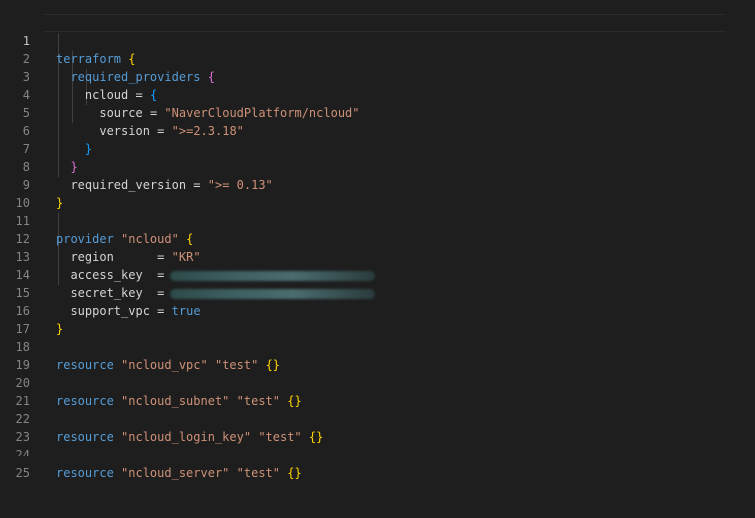 This screenshot has height=518, width=755. Describe the element at coordinates (377, 193) in the screenshot. I see `code-line: 10` at that location.